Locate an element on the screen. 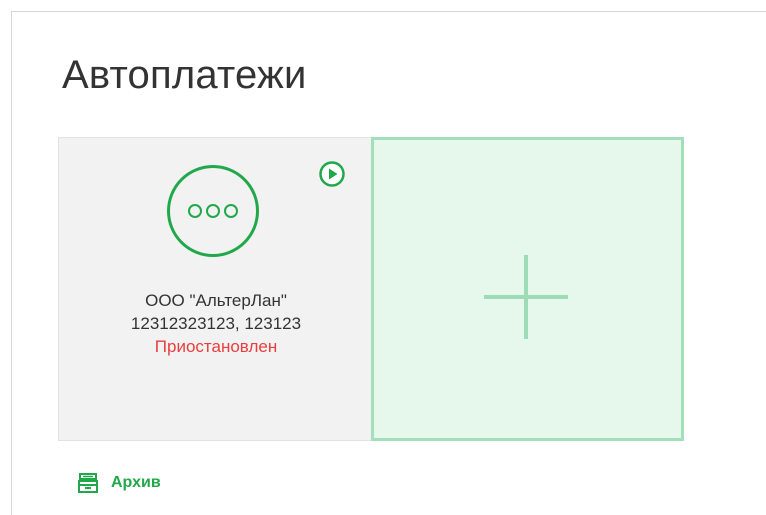 This screenshot has height=515, width=766. payee-avatar is located at coordinates (213, 211).